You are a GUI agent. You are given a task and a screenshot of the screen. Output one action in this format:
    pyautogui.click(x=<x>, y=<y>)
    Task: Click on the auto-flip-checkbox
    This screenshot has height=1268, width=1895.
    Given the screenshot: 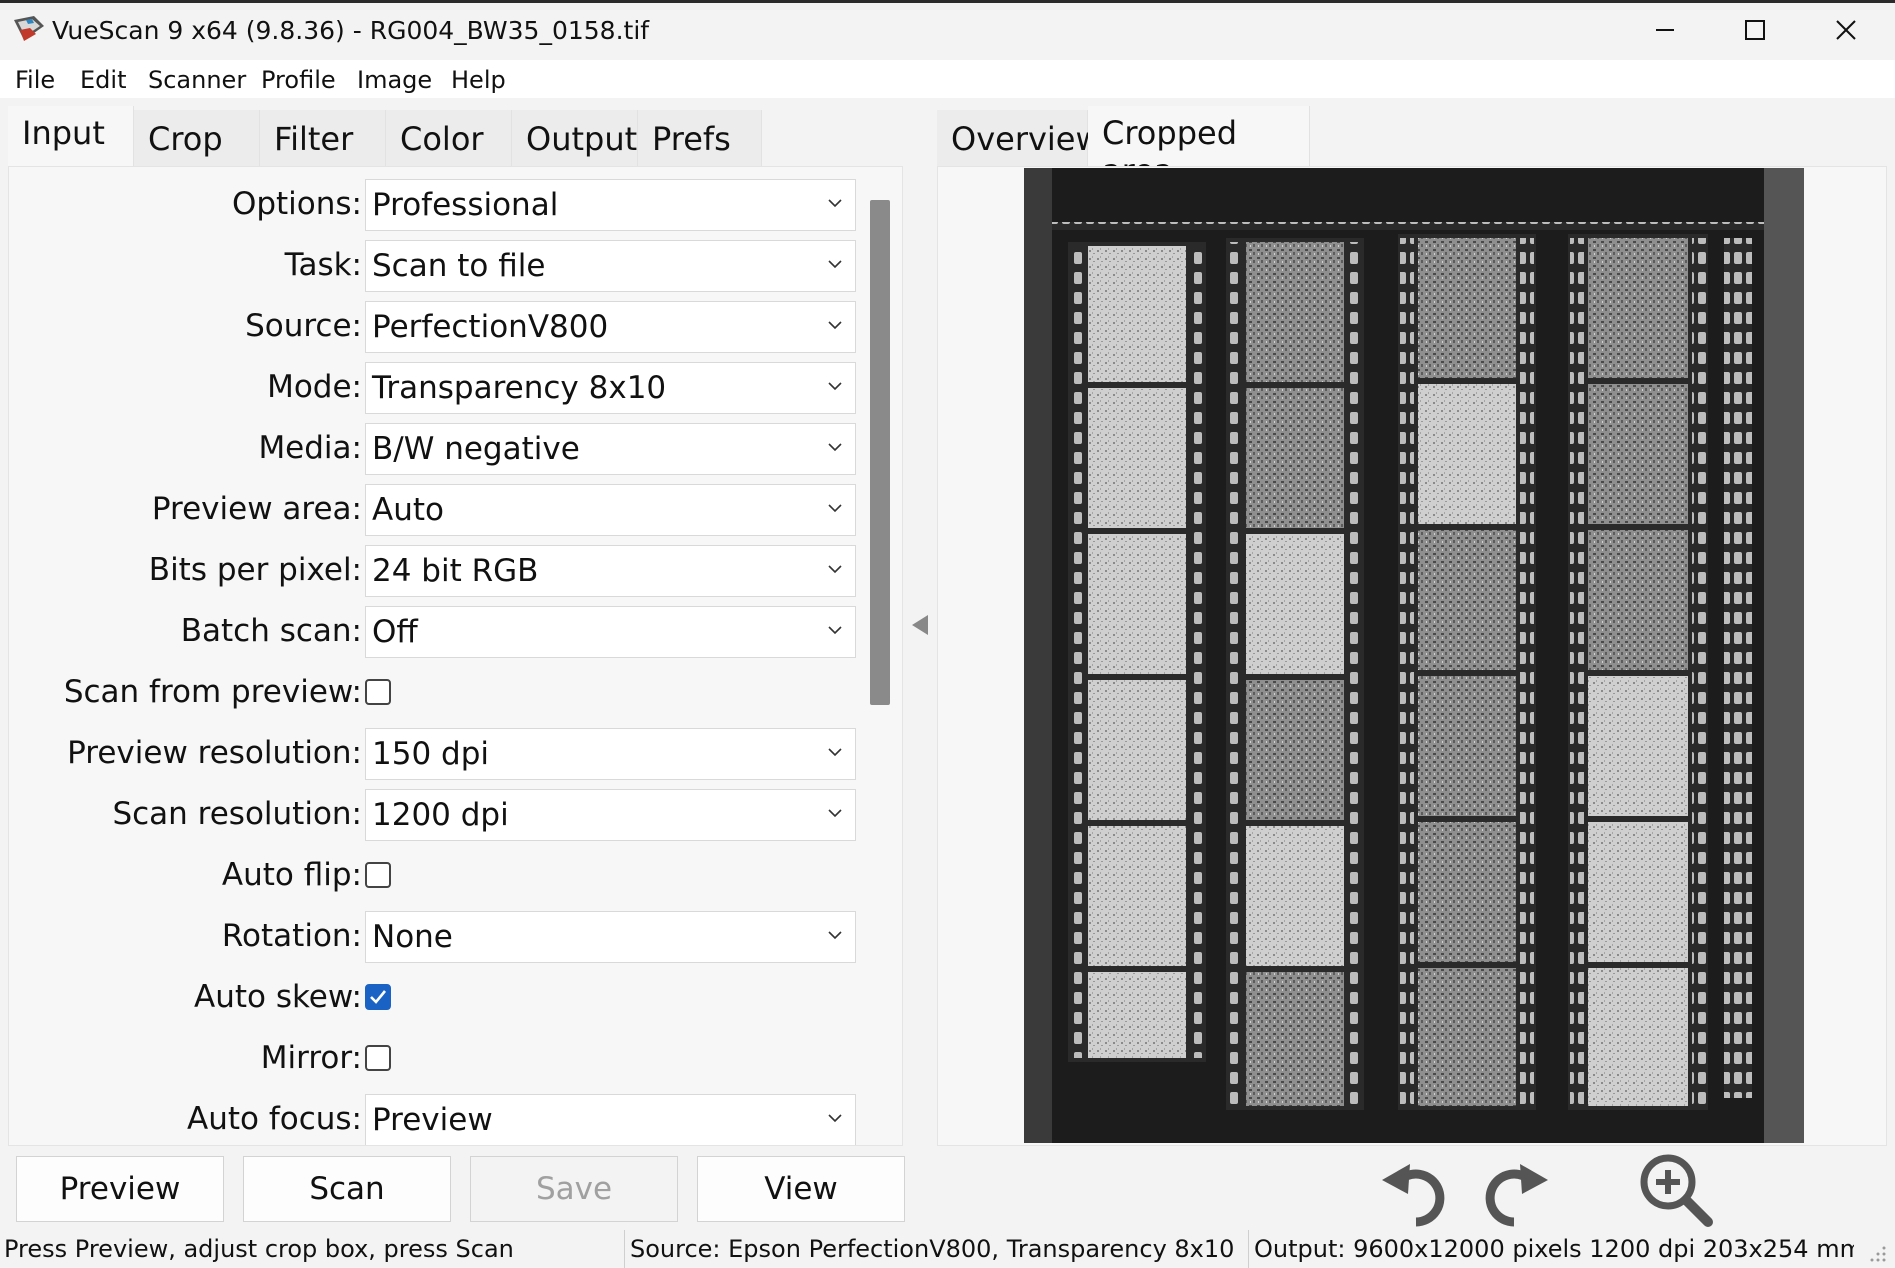 What is the action you would take?
    pyautogui.click(x=378, y=875)
    